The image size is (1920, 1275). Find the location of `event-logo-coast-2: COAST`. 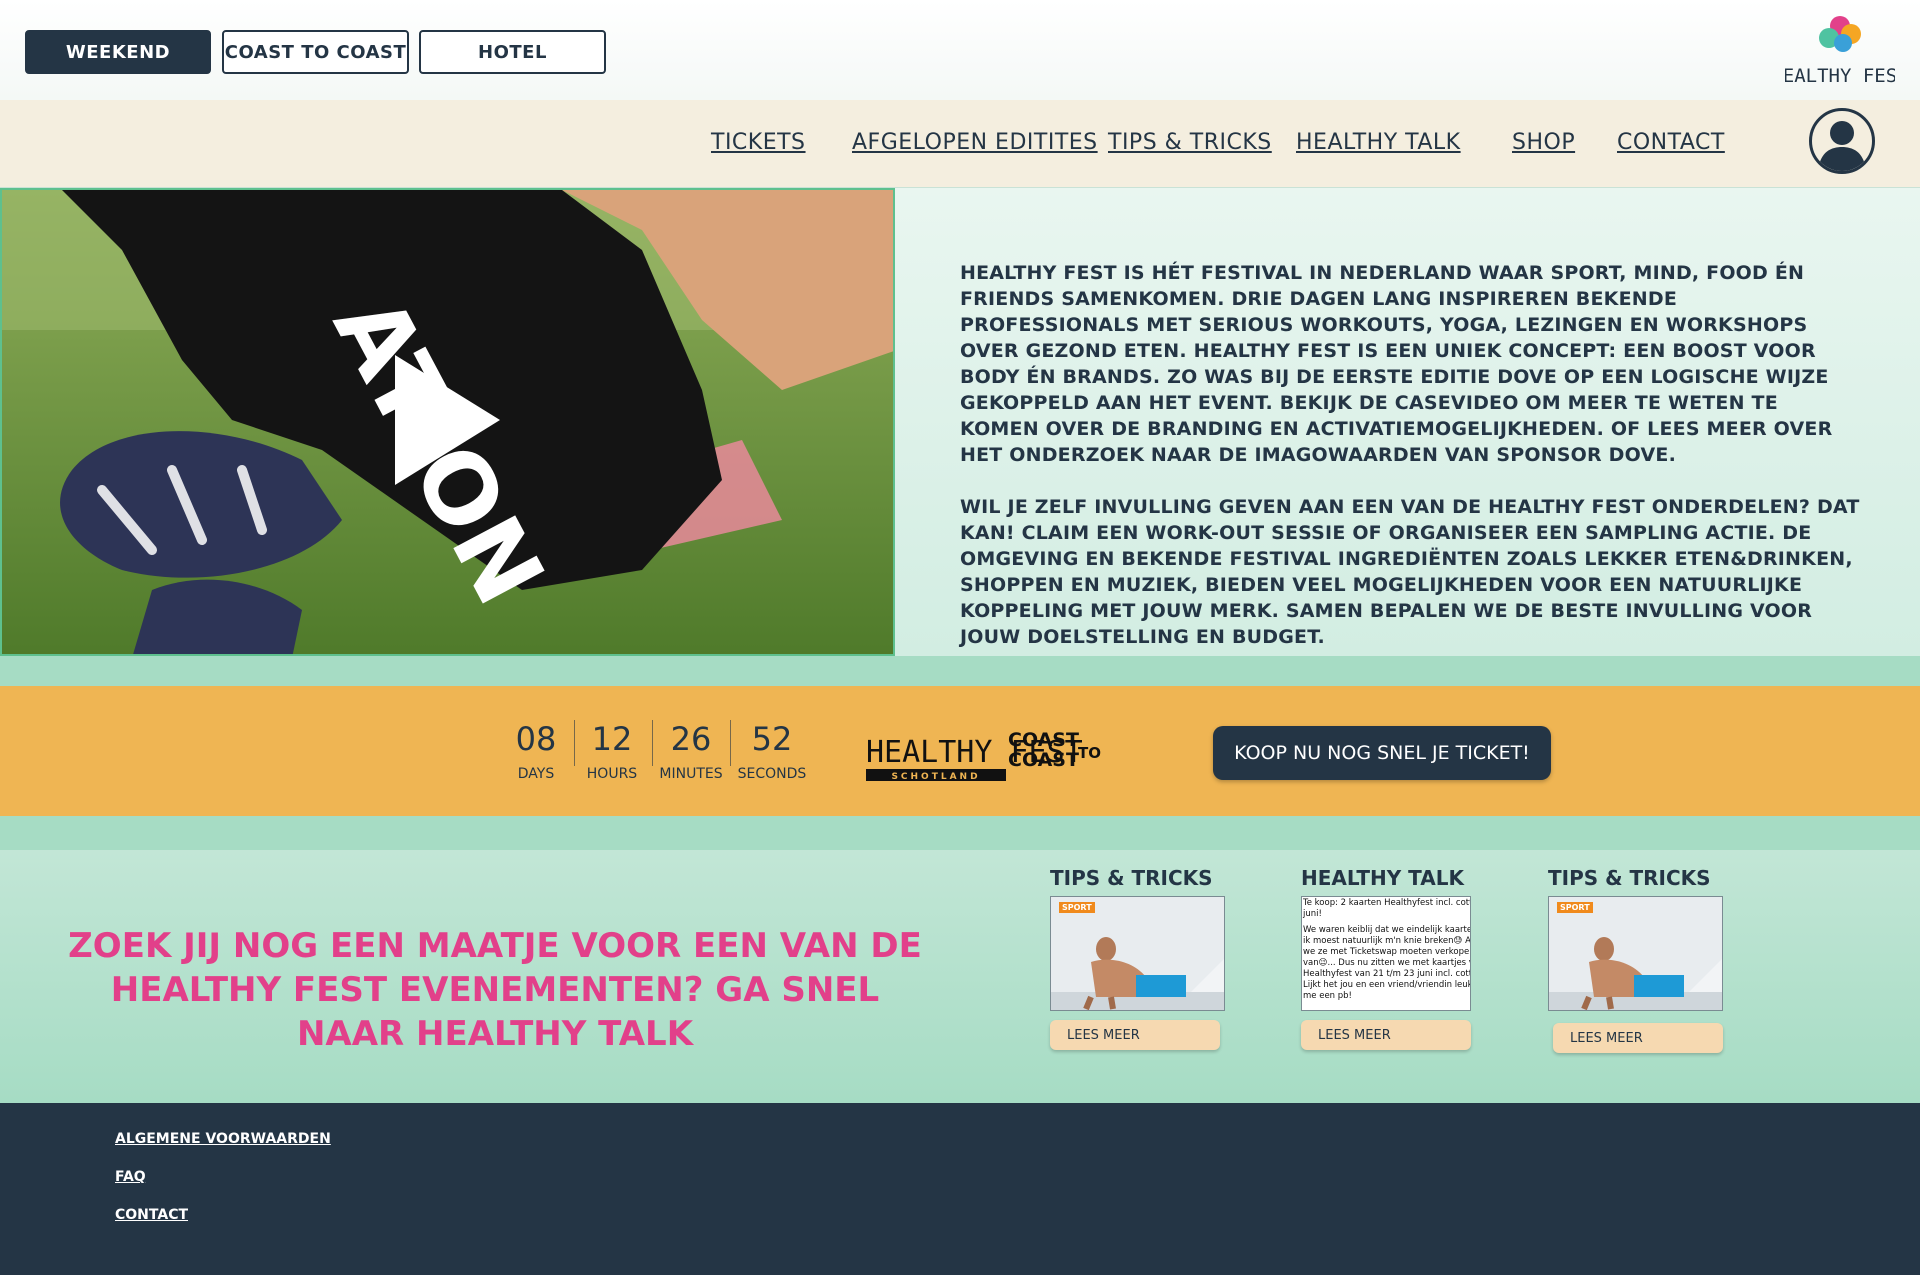

event-logo-coast-2: COAST is located at coordinates (1043, 760).